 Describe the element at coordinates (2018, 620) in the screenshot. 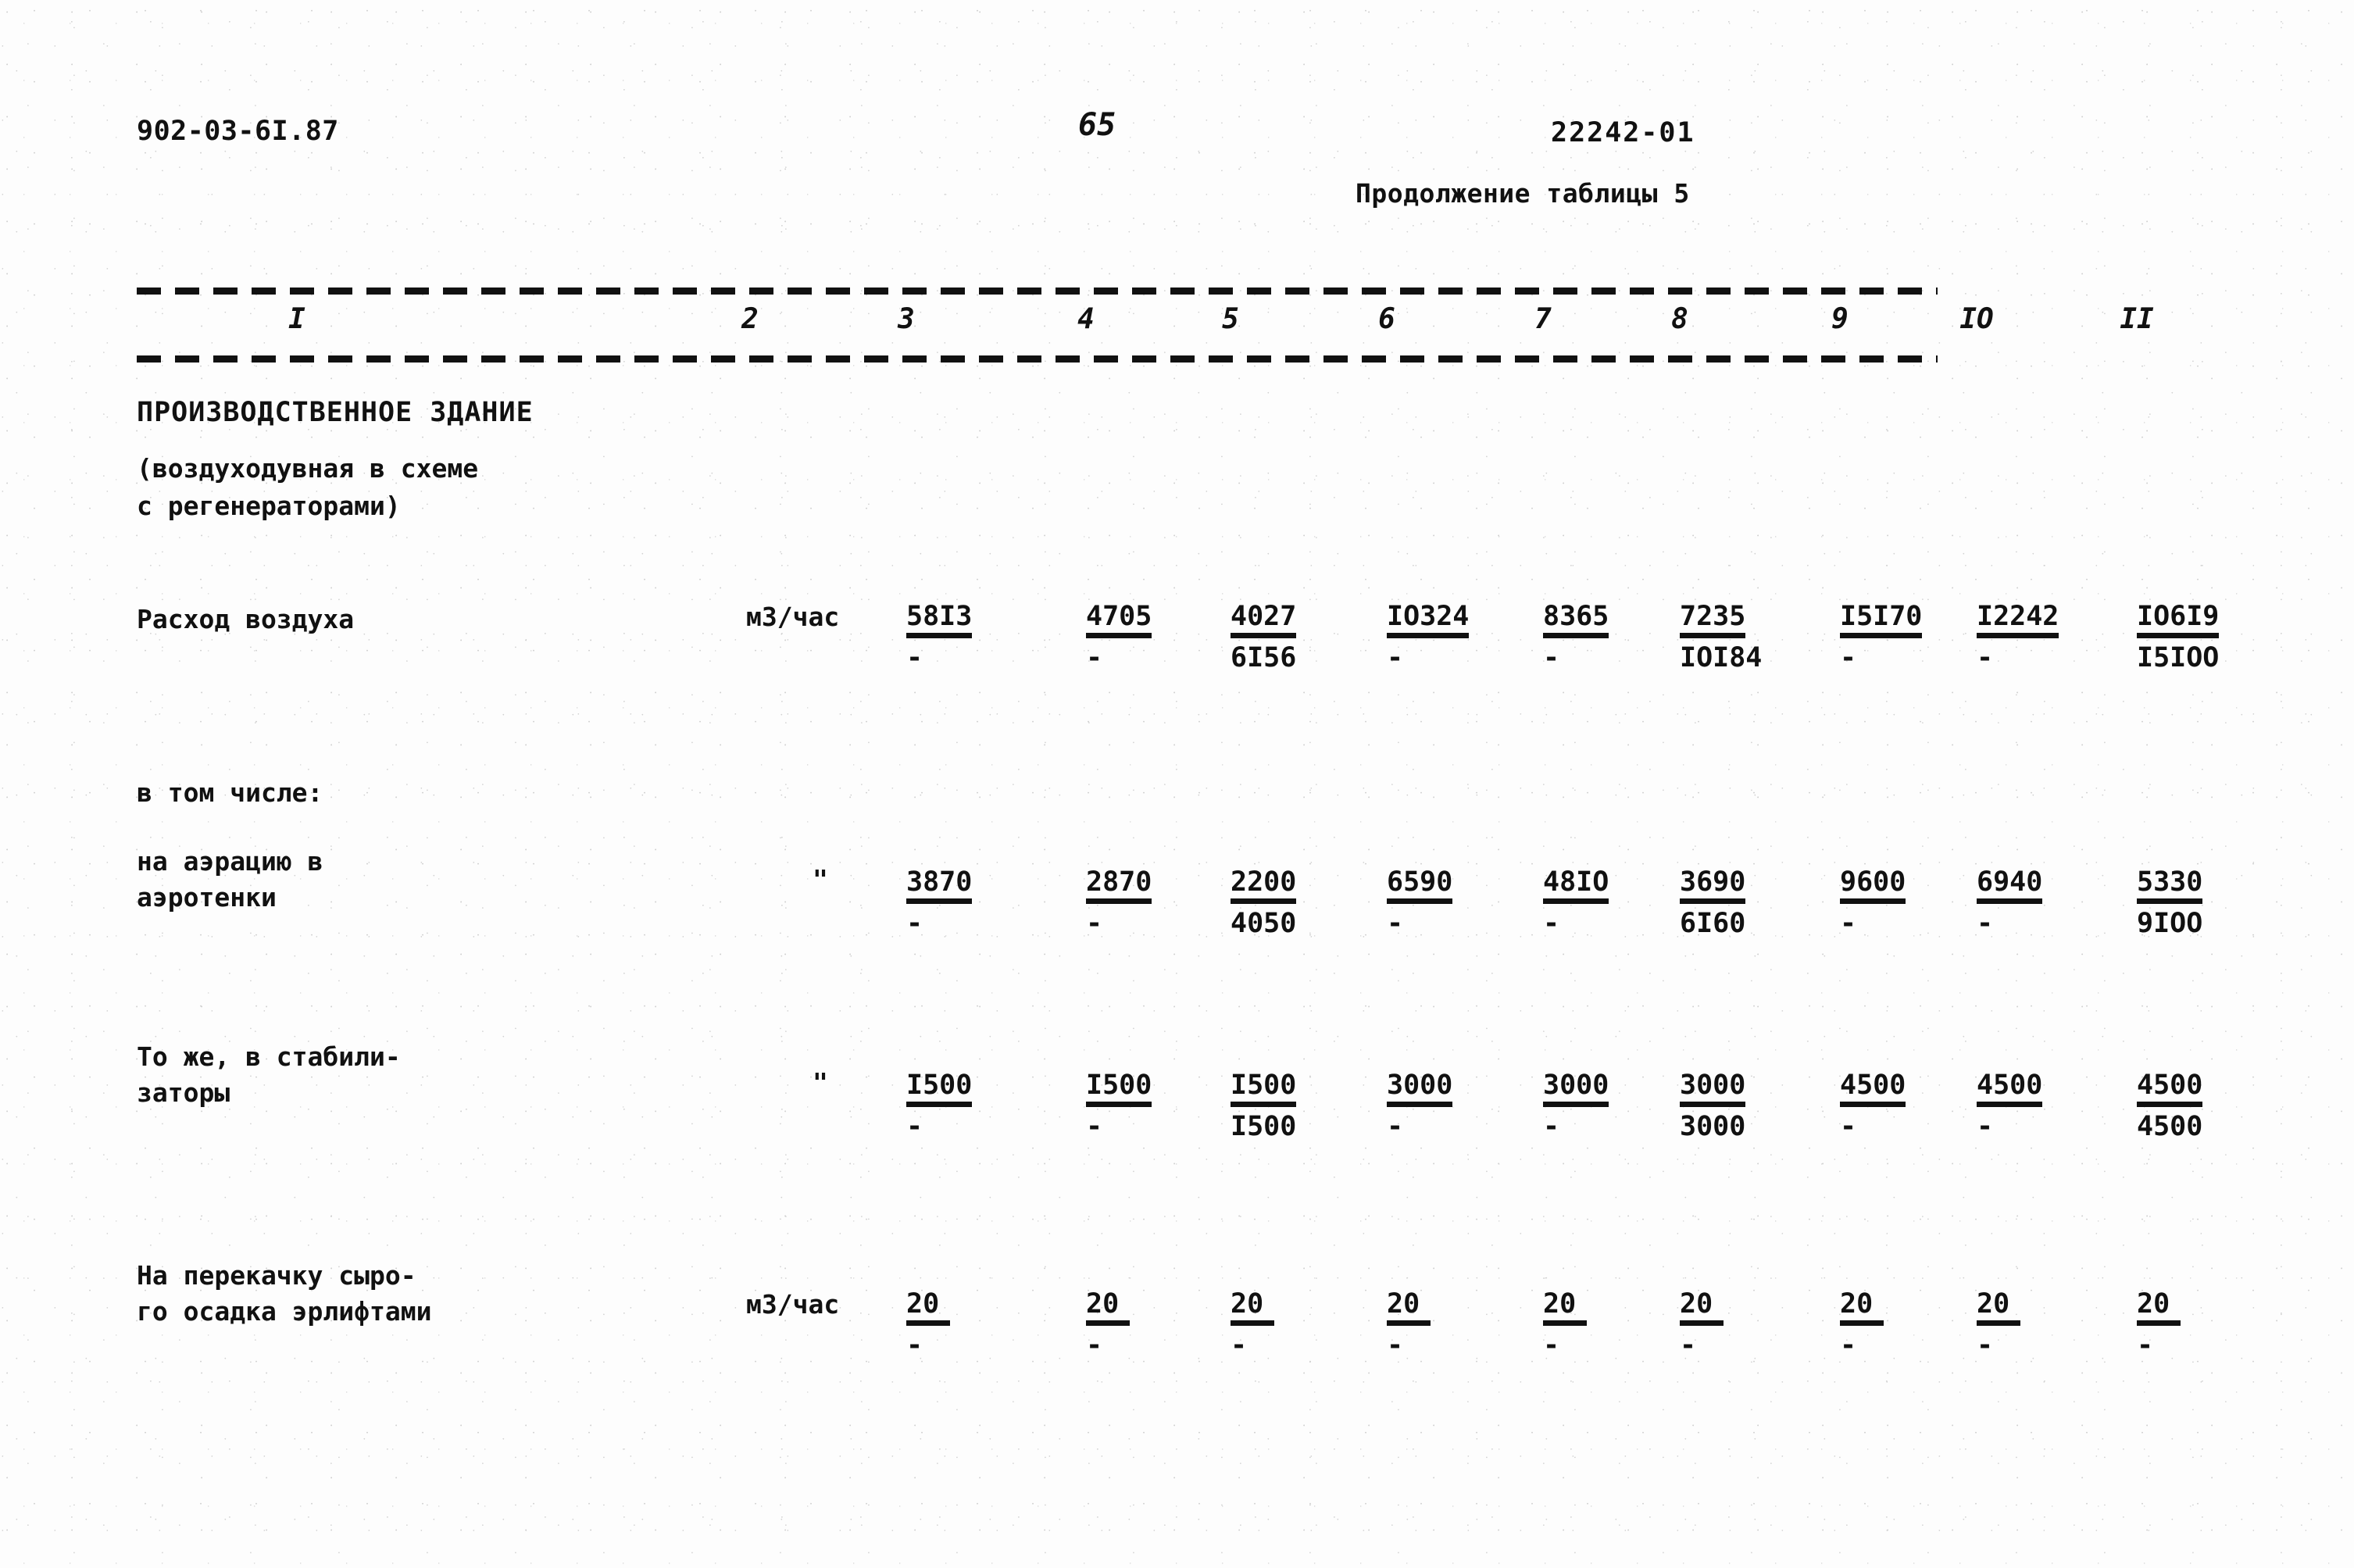

I see `value-numerator: I2242` at that location.